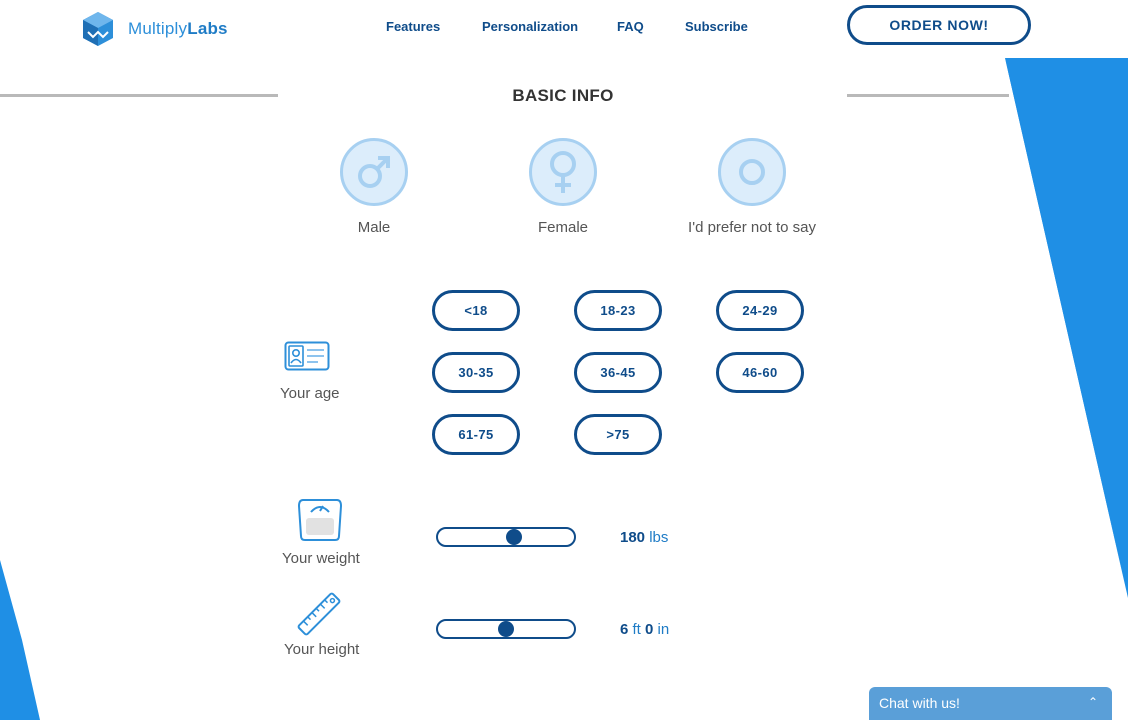 This screenshot has width=1128, height=720. I want to click on nav-personalization: Personalization, so click(530, 26).